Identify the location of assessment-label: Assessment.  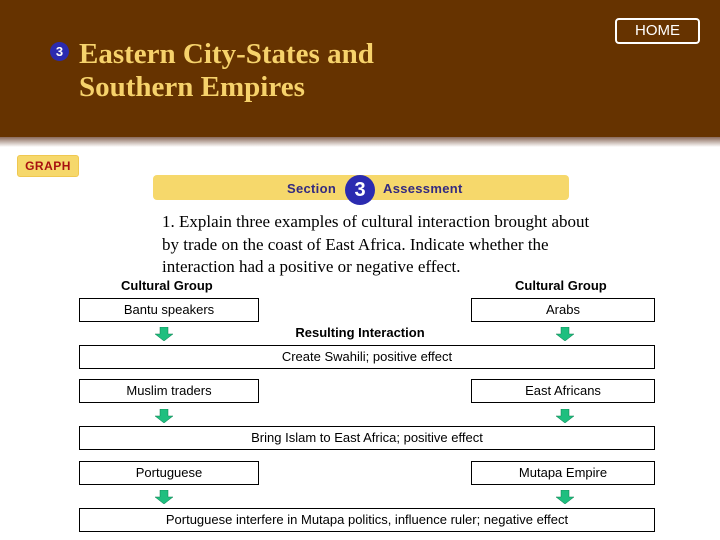
(423, 188).